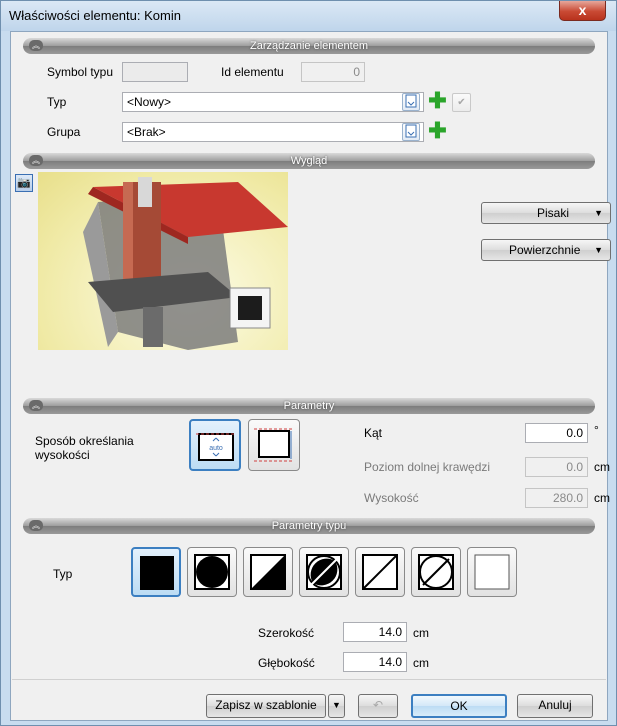 The width and height of the screenshot is (617, 726). I want to click on element-id-field: 0, so click(333, 72).